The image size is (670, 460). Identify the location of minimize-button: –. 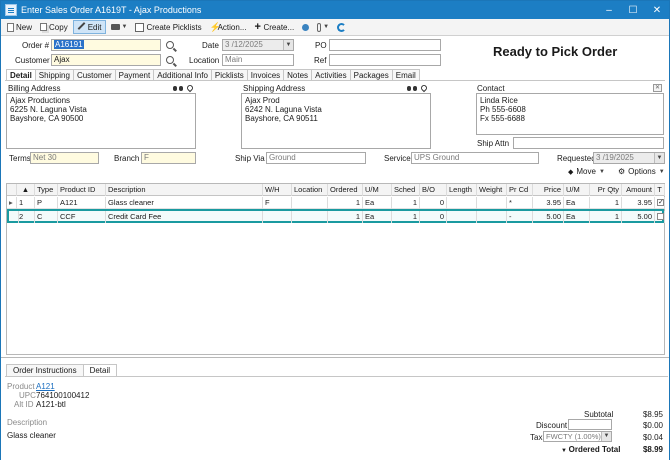
(609, 10).